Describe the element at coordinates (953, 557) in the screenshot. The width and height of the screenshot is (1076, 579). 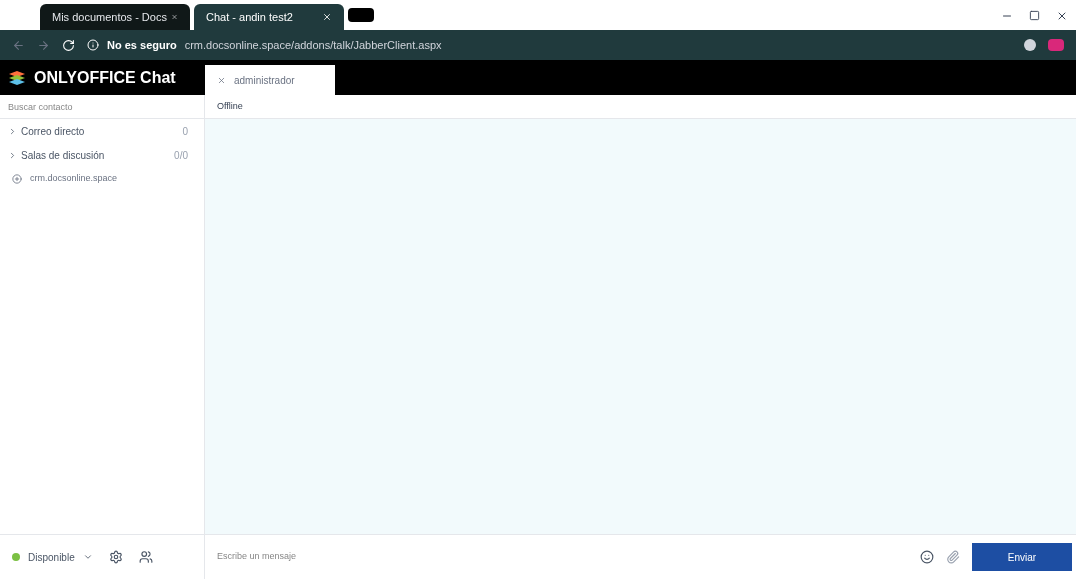
I see `paperclip-icon` at that location.